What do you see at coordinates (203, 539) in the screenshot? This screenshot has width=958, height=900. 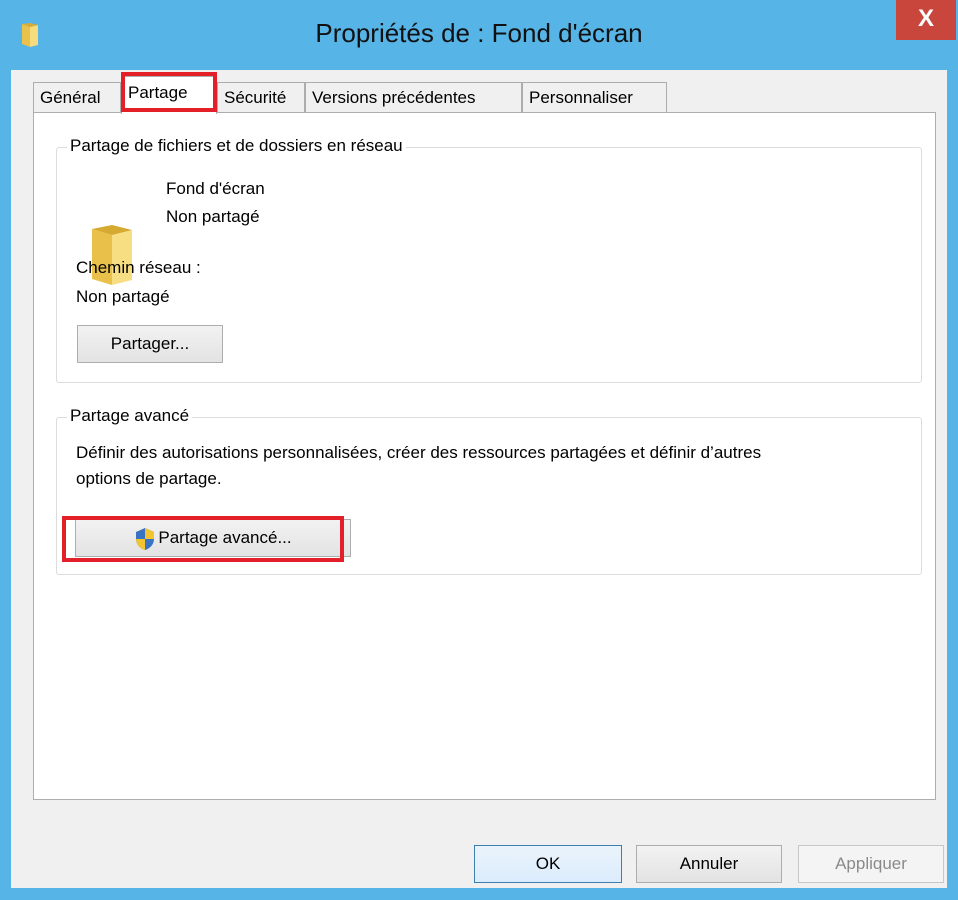 I see `advanced-button-highlight-box` at bounding box center [203, 539].